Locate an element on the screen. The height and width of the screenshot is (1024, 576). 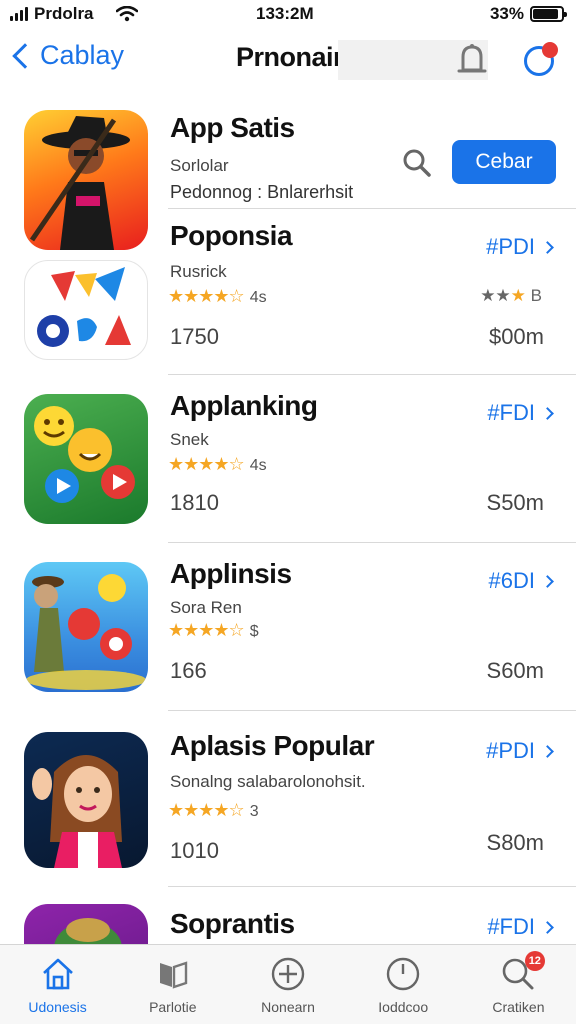
status-bar: Prdolra 133:2M 33% is located at coordinates (288, 14).